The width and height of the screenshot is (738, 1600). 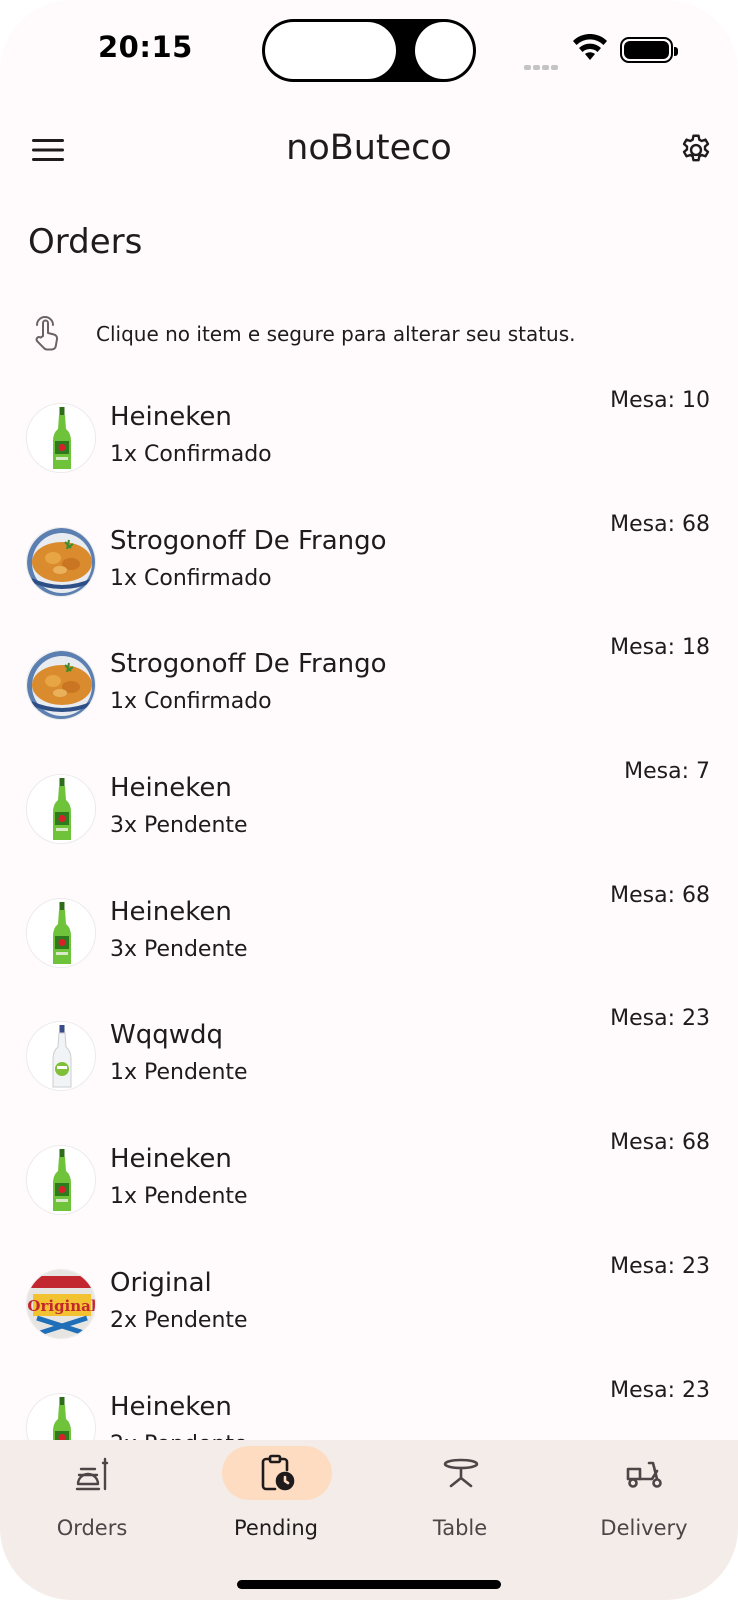 What do you see at coordinates (369, 1404) in the screenshot?
I see `order-item: Heineken 2x Pendente Mesa: 23` at bounding box center [369, 1404].